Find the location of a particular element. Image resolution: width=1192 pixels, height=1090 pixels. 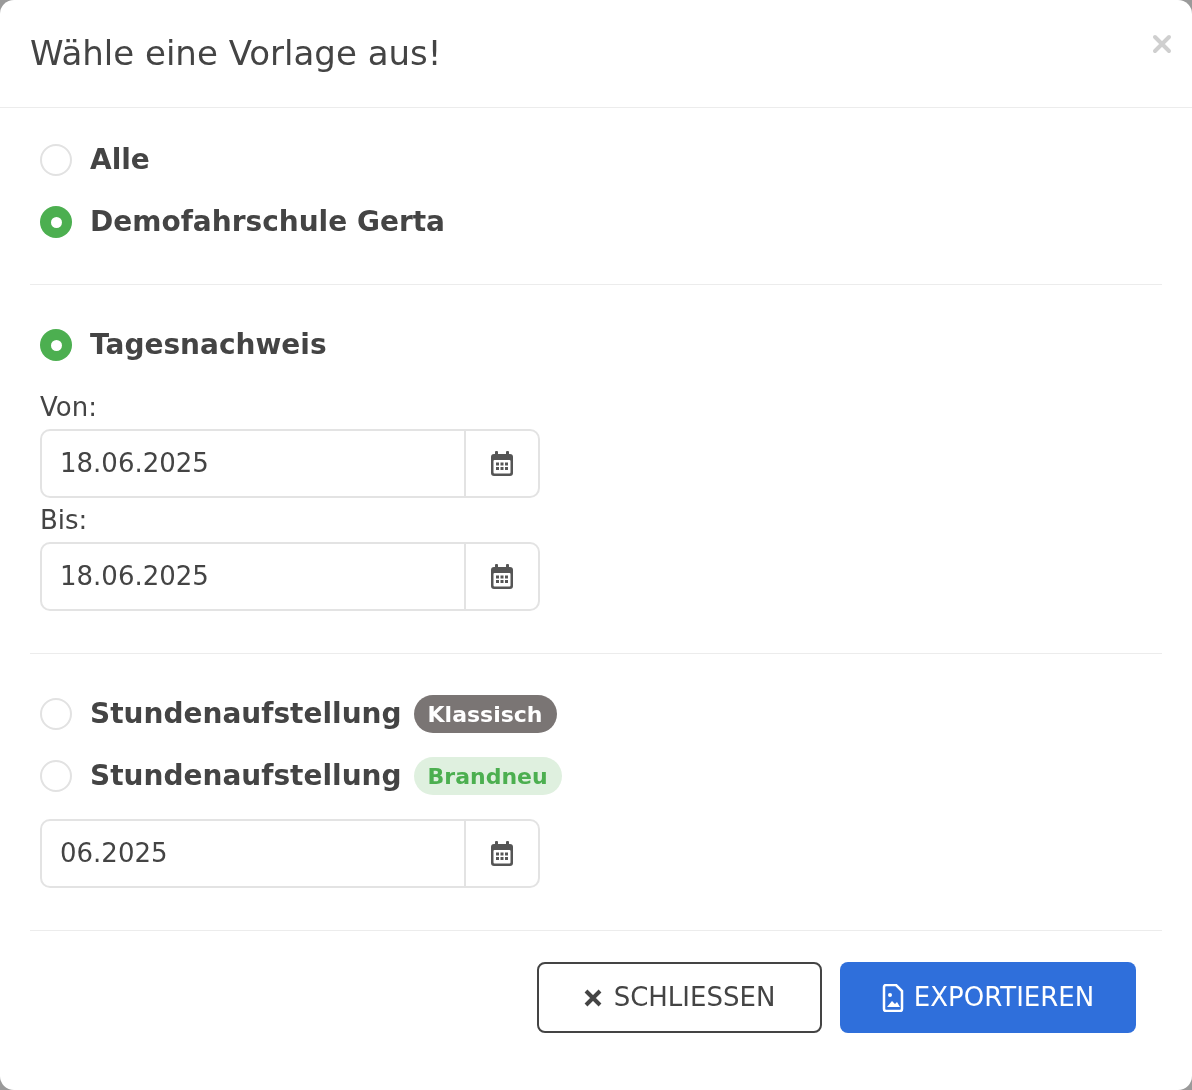

date-field: 06.2025 is located at coordinates (290, 853).